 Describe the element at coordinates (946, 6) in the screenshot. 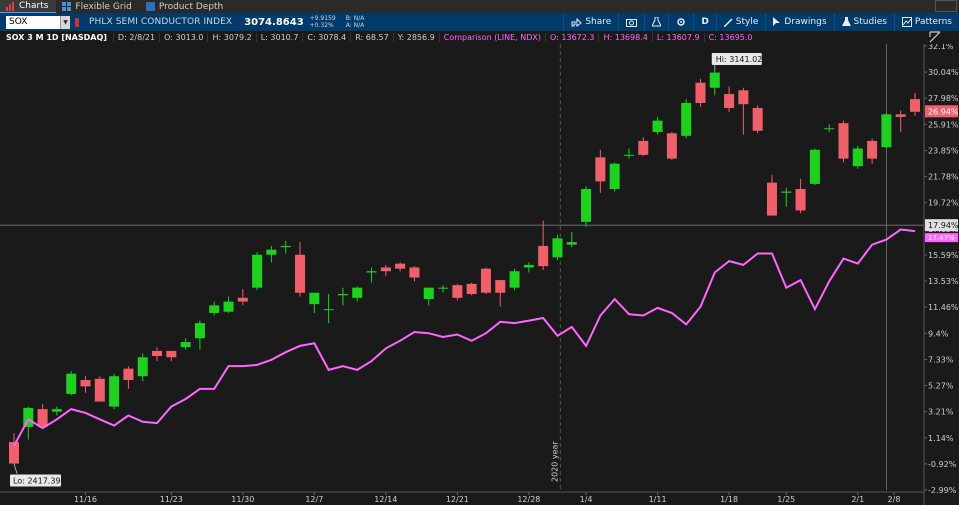

I see `window-button` at that location.